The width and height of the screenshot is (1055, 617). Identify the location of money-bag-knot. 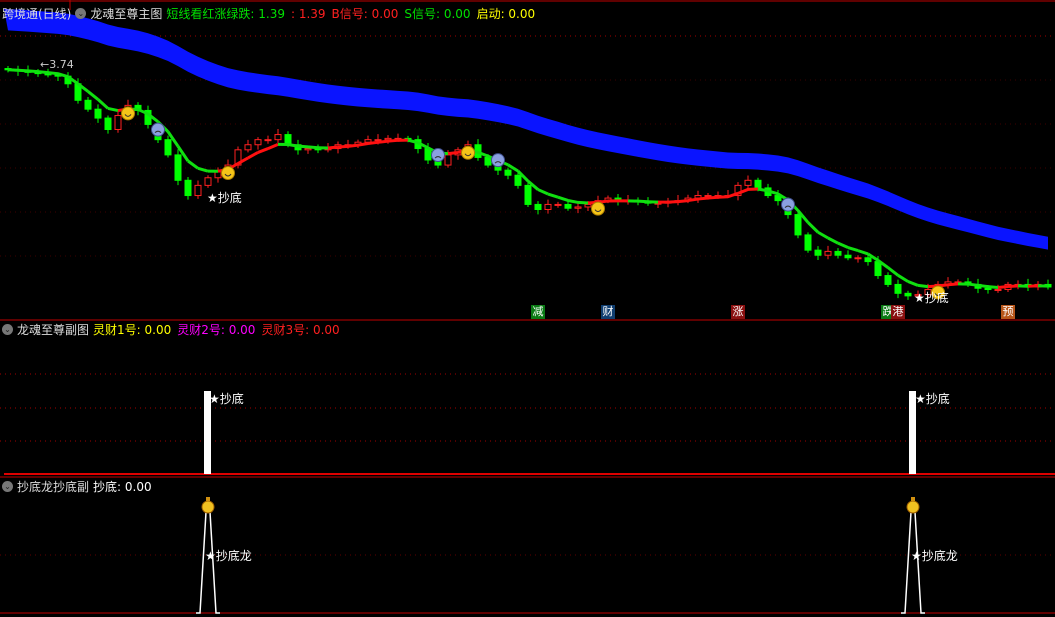
(208, 499).